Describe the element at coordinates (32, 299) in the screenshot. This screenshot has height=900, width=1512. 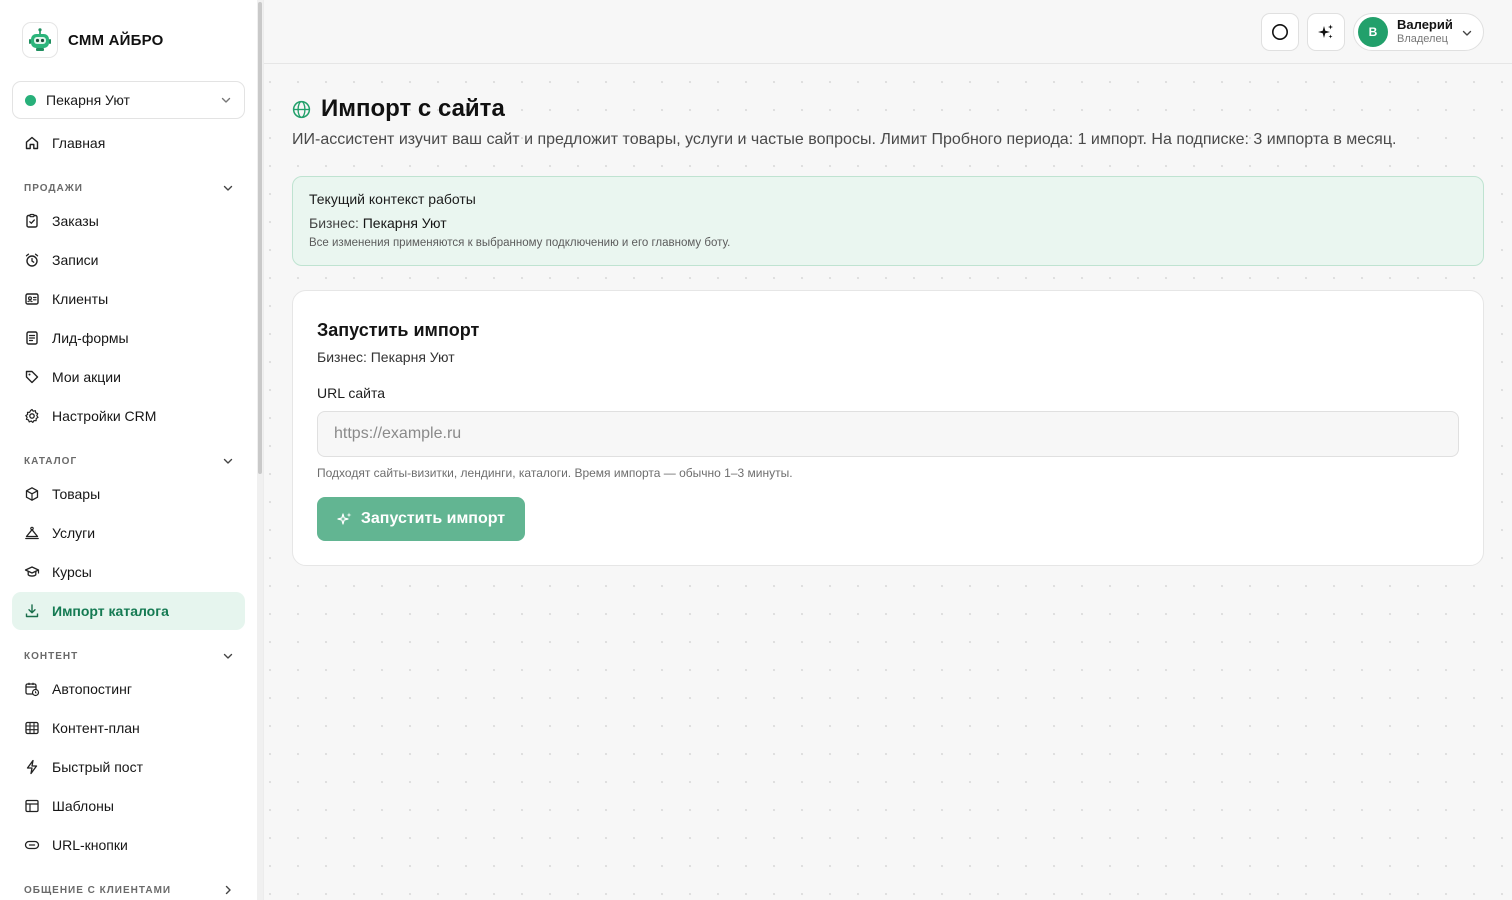
I see `contact-card-icon` at that location.